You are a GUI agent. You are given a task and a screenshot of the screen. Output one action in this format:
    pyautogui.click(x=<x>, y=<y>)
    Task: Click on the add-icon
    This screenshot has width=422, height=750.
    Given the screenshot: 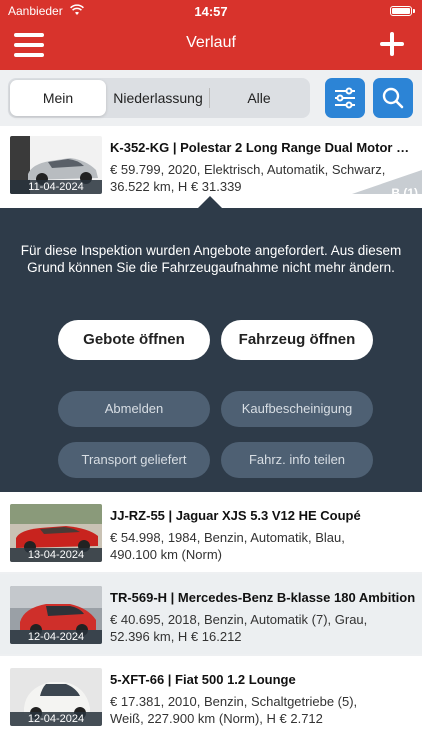 What is the action you would take?
    pyautogui.click(x=392, y=44)
    